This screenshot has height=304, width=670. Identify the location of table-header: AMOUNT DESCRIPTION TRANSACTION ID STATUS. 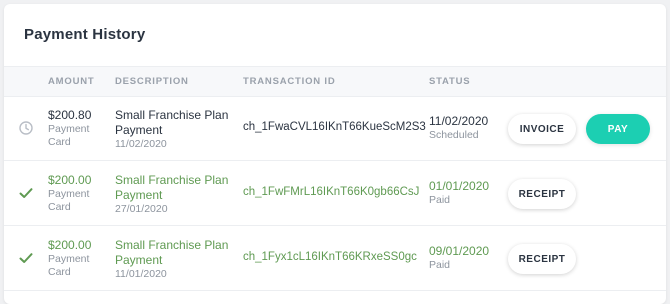
(335, 81).